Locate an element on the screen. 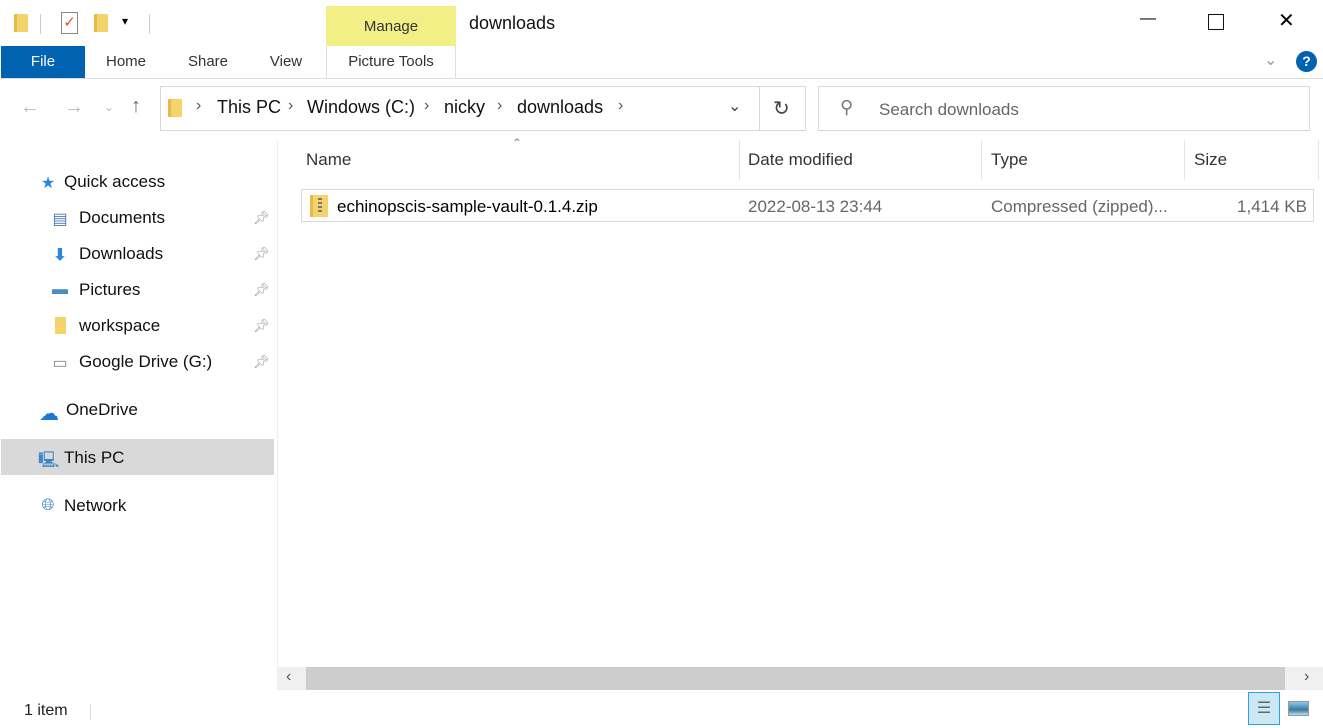 The height and width of the screenshot is (728, 1323). sidebar-item-downloads: ⬇ Downloads is located at coordinates (106, 254).